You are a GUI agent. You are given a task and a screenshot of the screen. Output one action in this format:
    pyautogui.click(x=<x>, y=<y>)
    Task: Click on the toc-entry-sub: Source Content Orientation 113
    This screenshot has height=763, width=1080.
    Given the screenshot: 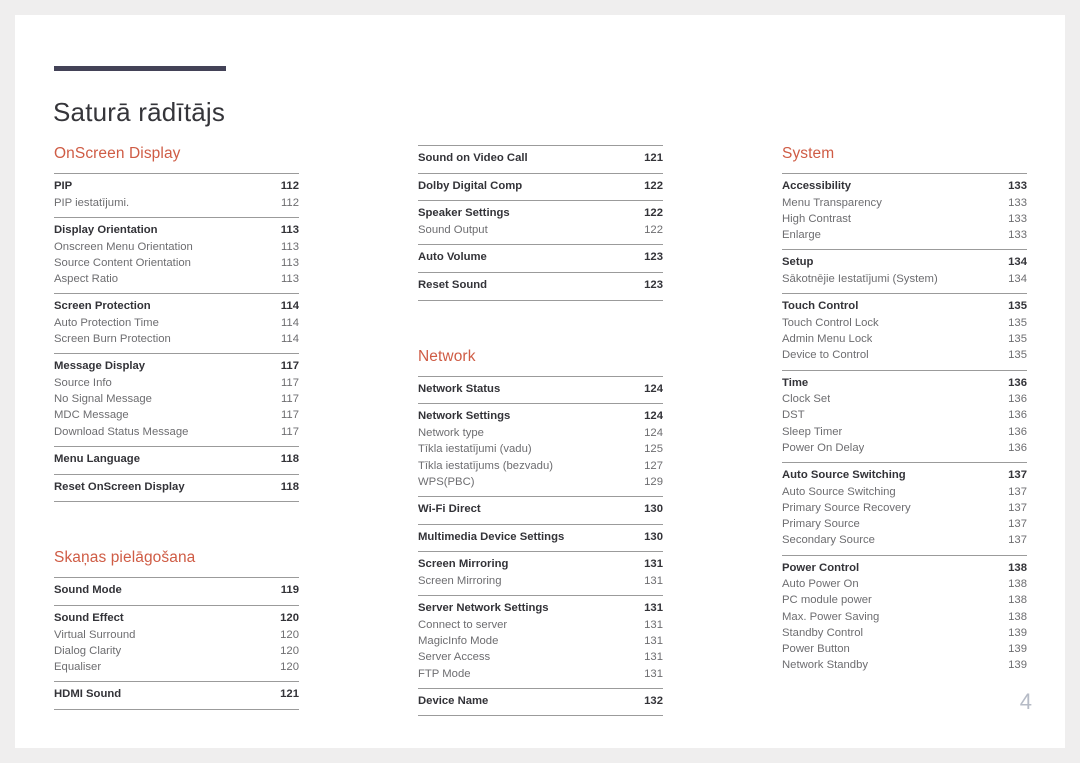 What is the action you would take?
    pyautogui.click(x=176, y=263)
    